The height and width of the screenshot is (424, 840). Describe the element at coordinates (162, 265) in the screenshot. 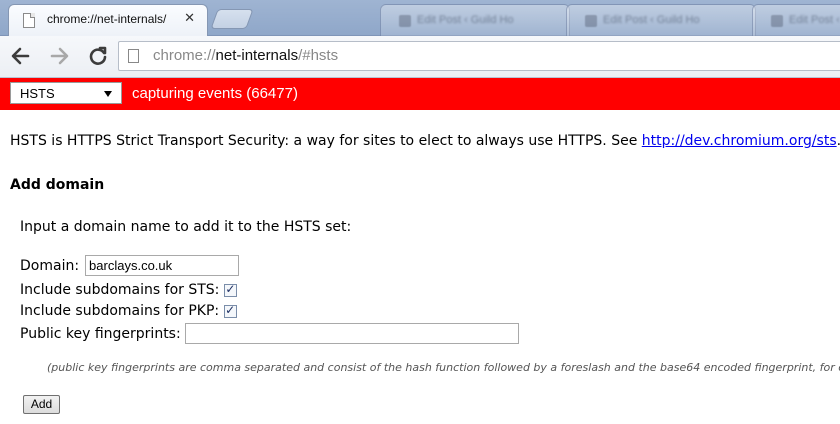

I see `domain-input: barclays.co.uk` at that location.